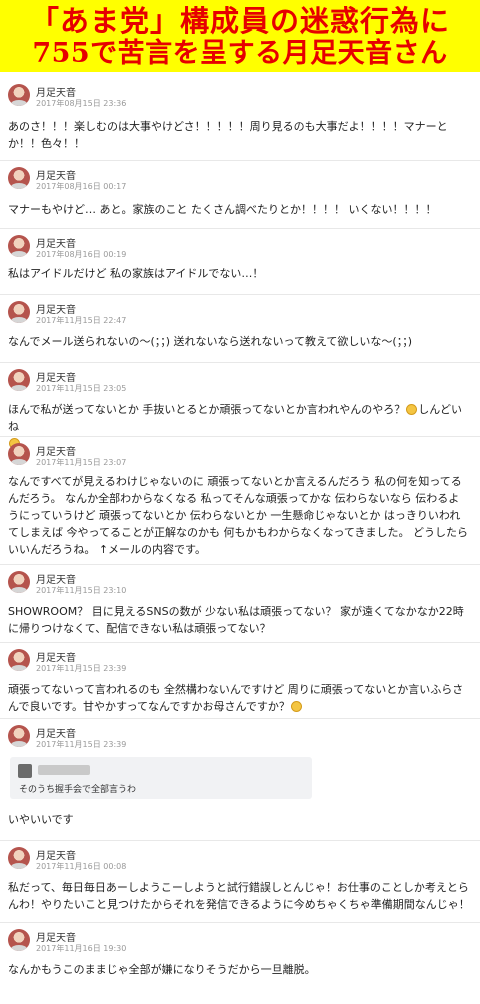 Image resolution: width=480 pixels, height=1004 pixels. Describe the element at coordinates (81, 254) in the screenshot. I see `post-timestamp: 2017年08月16日 00:19` at that location.